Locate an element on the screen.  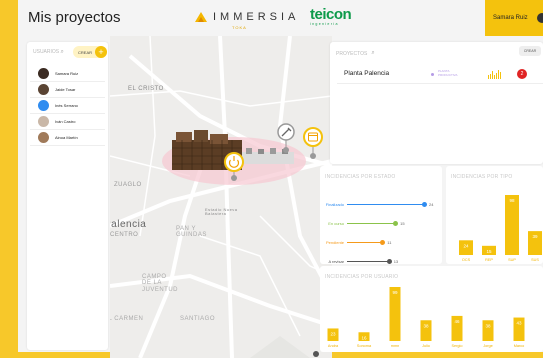
category-label: Andra is located at coordinates (333, 346).